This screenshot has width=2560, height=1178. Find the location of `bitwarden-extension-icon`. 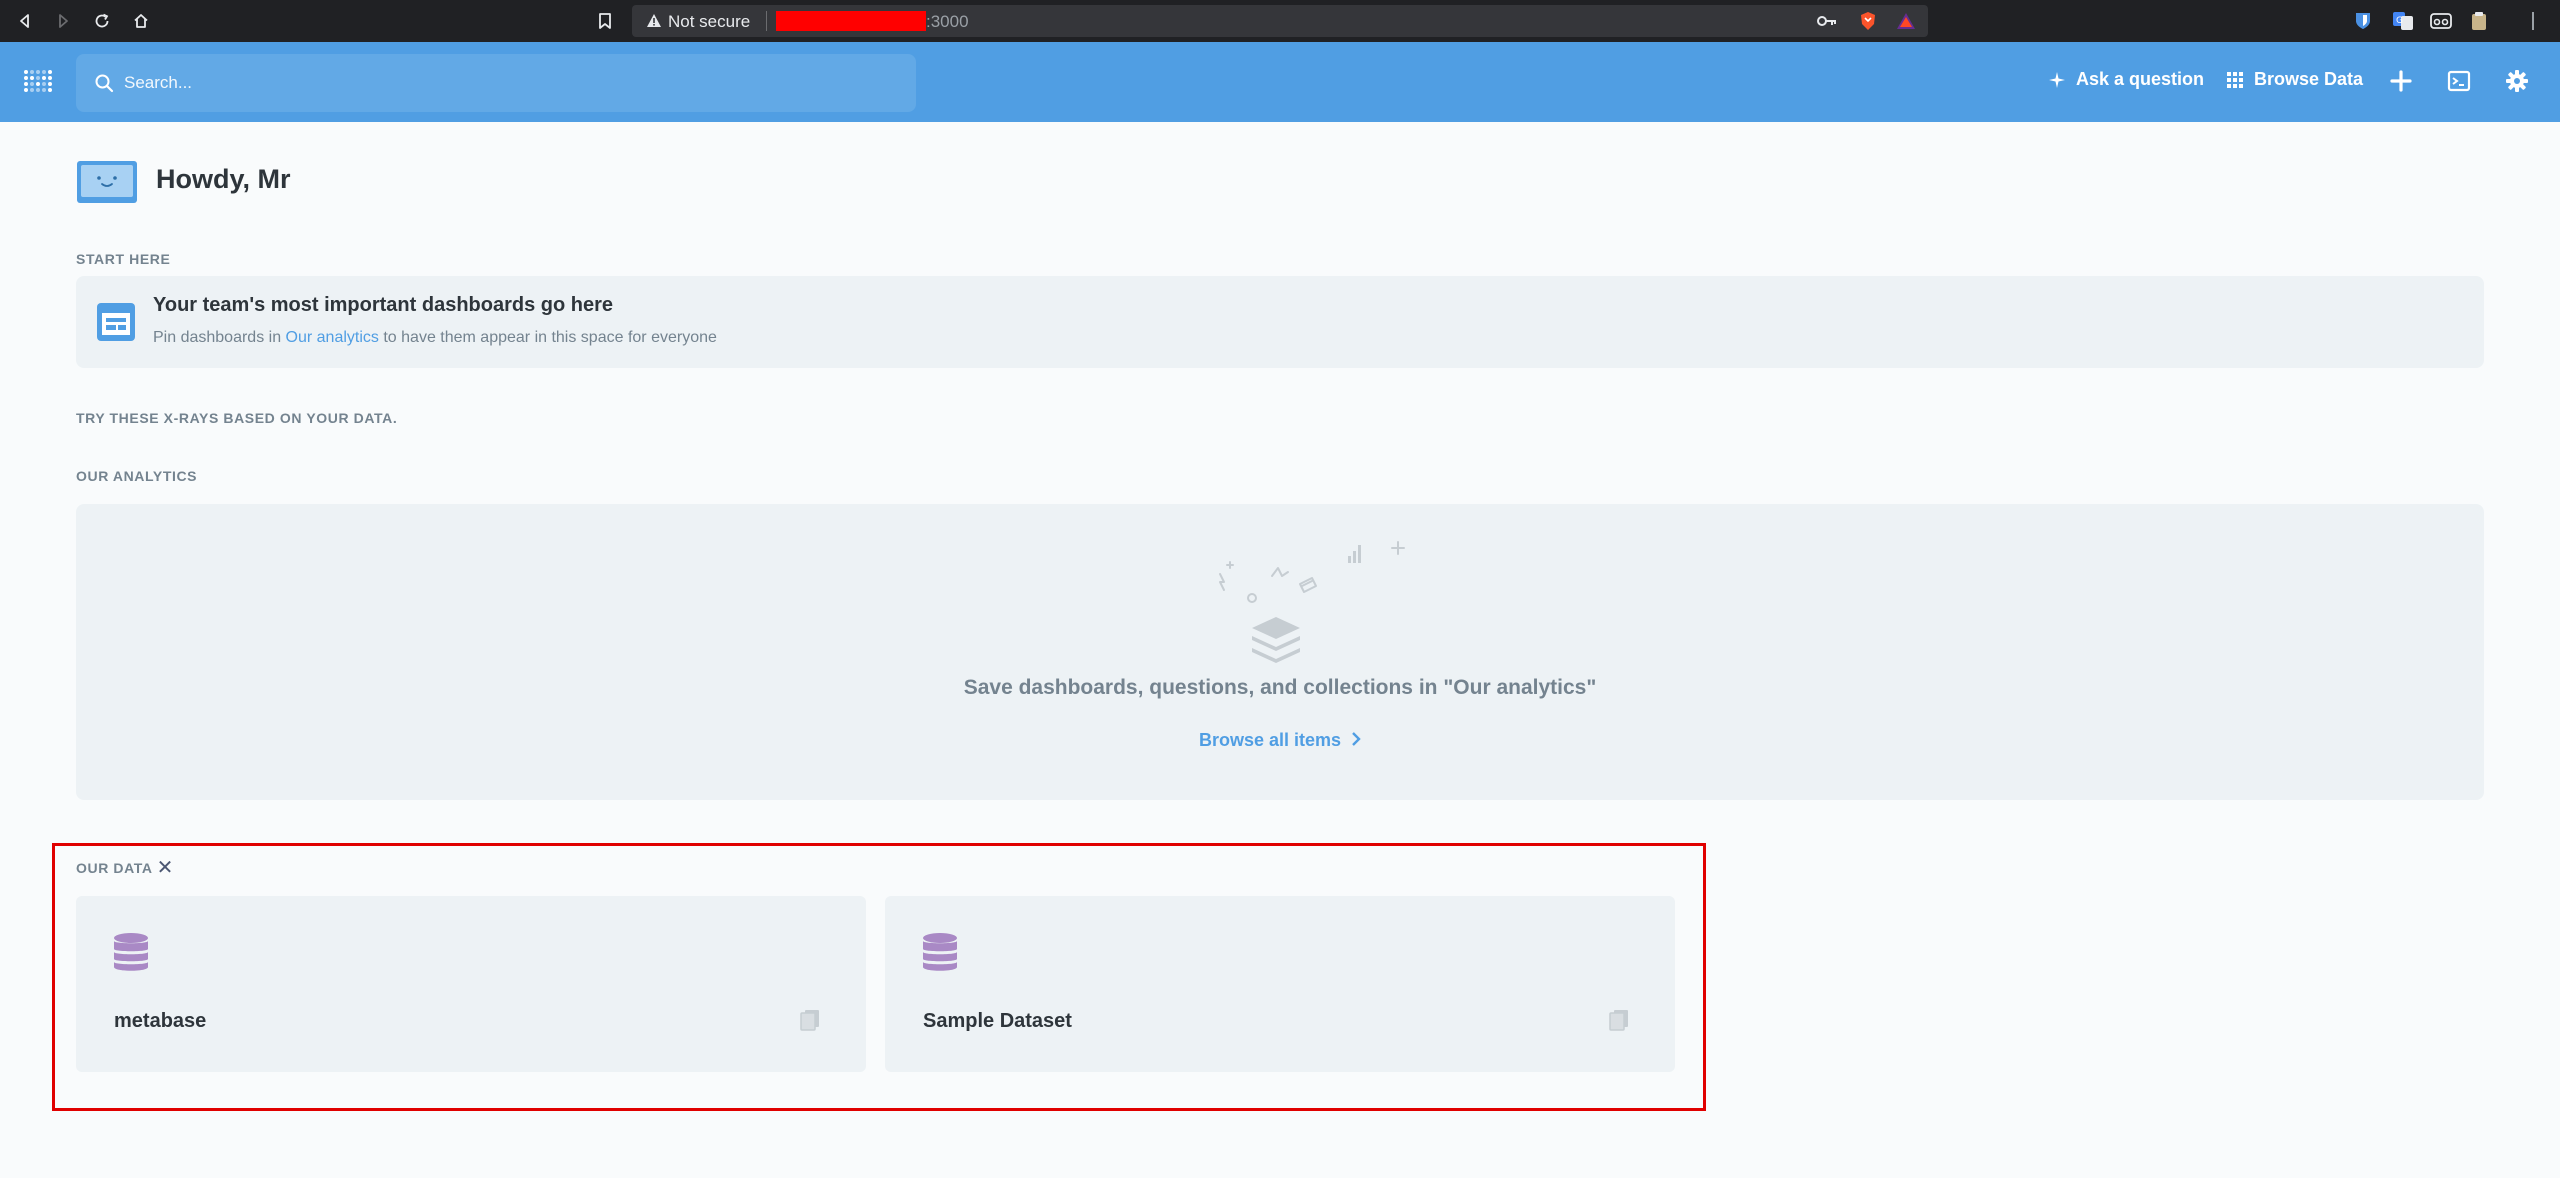

bitwarden-extension-icon is located at coordinates (2363, 21).